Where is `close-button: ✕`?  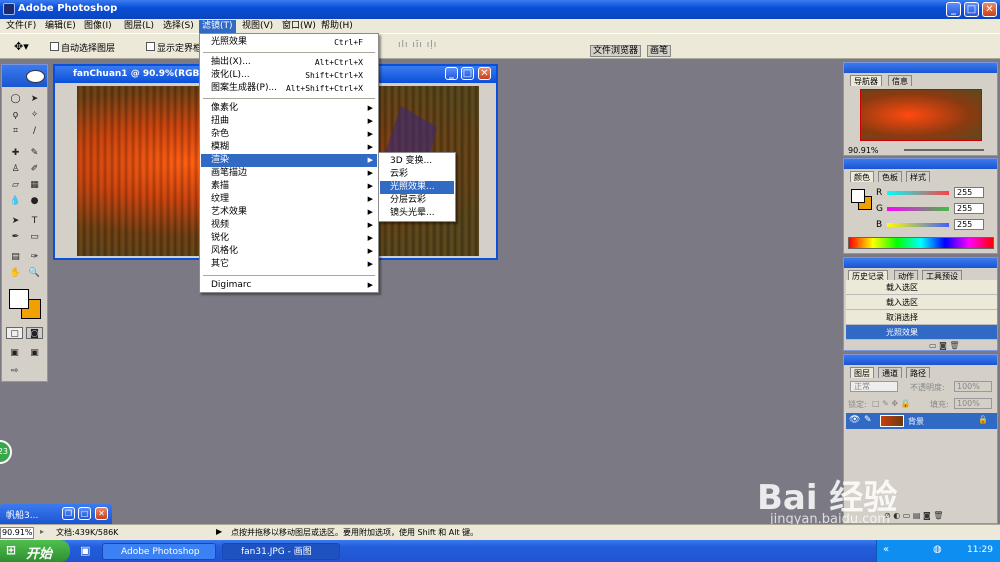 close-button: ✕ is located at coordinates (989, 9).